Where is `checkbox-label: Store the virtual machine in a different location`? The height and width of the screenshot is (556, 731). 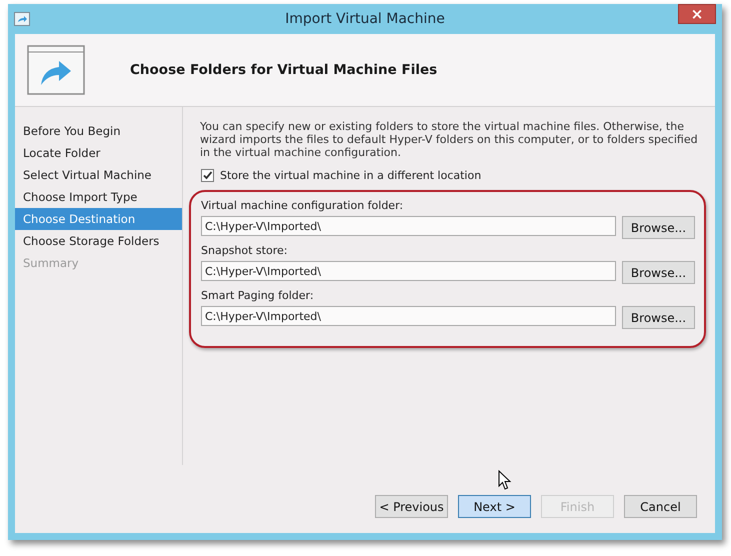
checkbox-label: Store the virtual machine in a different location is located at coordinates (351, 175).